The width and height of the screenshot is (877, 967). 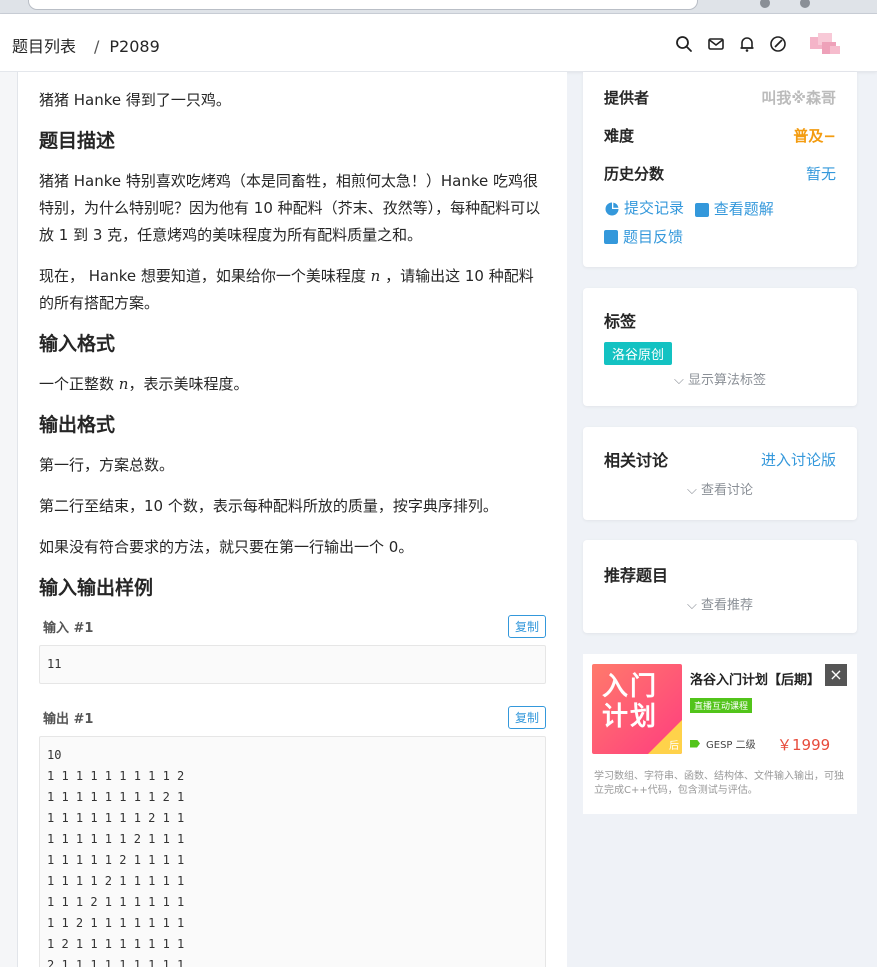 What do you see at coordinates (135, 100) in the screenshot?
I see `problem-background: 猪猪 Hanke 得到了一只鸡。` at bounding box center [135, 100].